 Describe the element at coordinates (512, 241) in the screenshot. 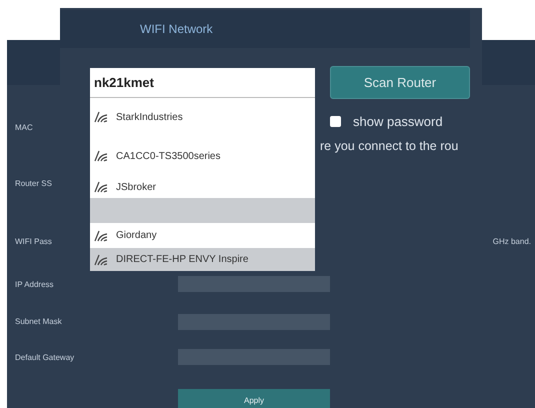

I see `band-note: GHz band.` at that location.